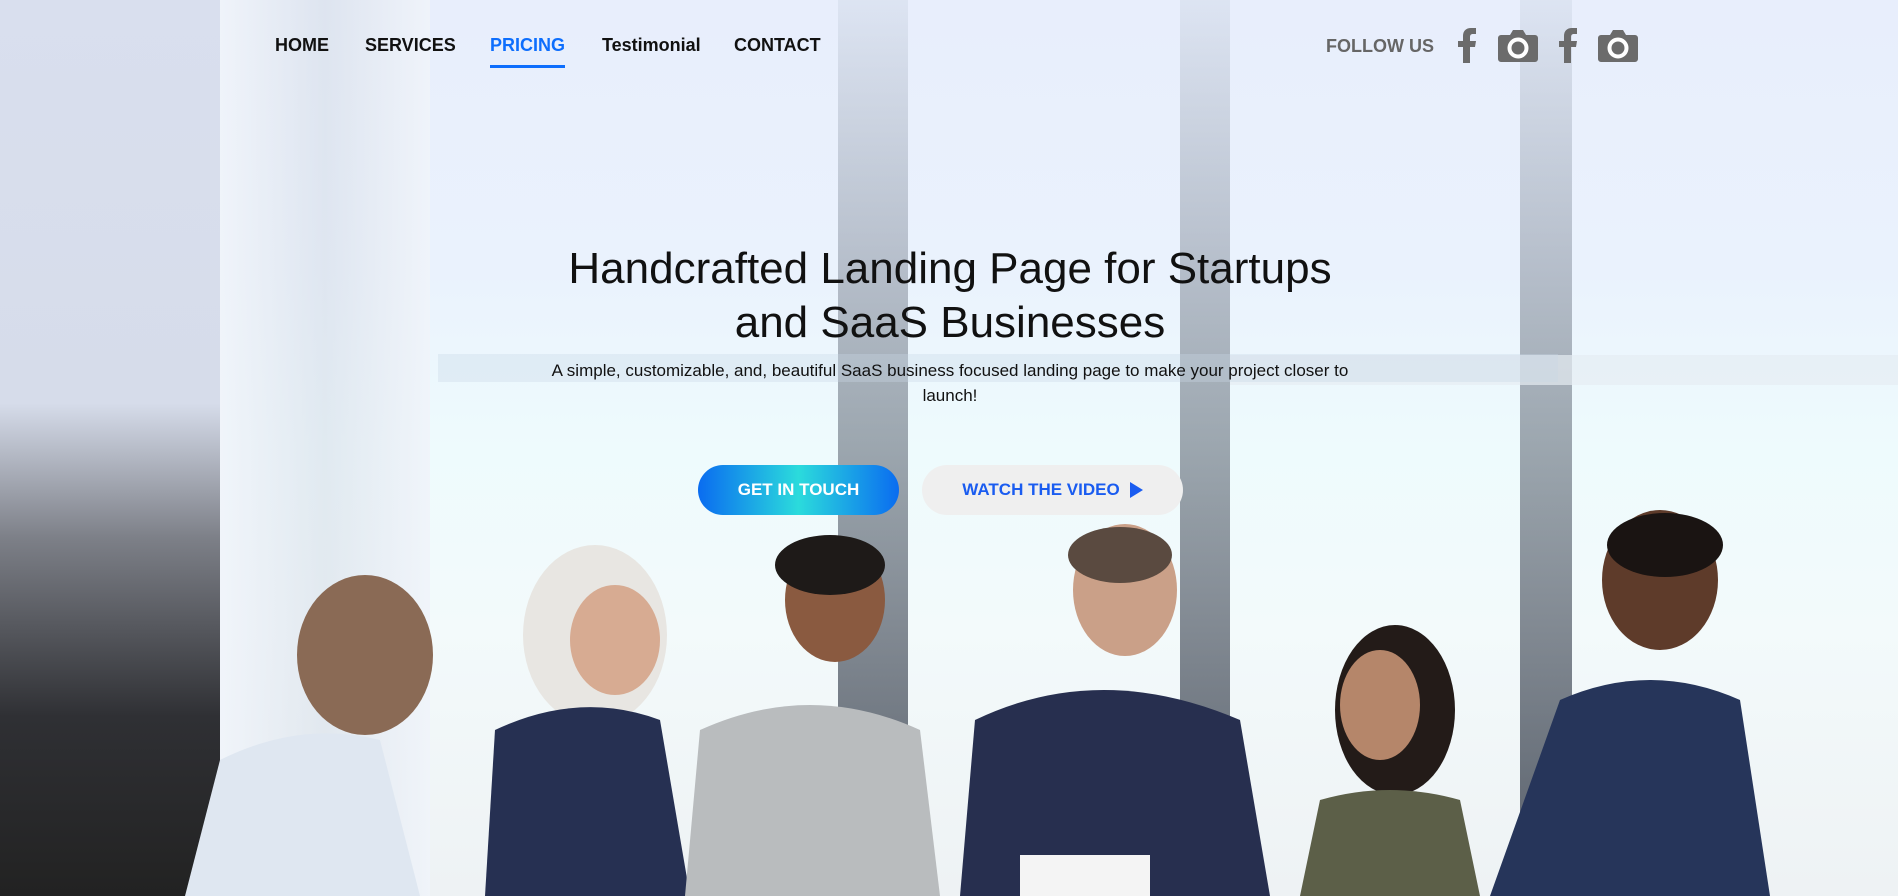 Image resolution: width=1898 pixels, height=896 pixels. I want to click on title-line-2: and SaaS Businesses, so click(950, 322).